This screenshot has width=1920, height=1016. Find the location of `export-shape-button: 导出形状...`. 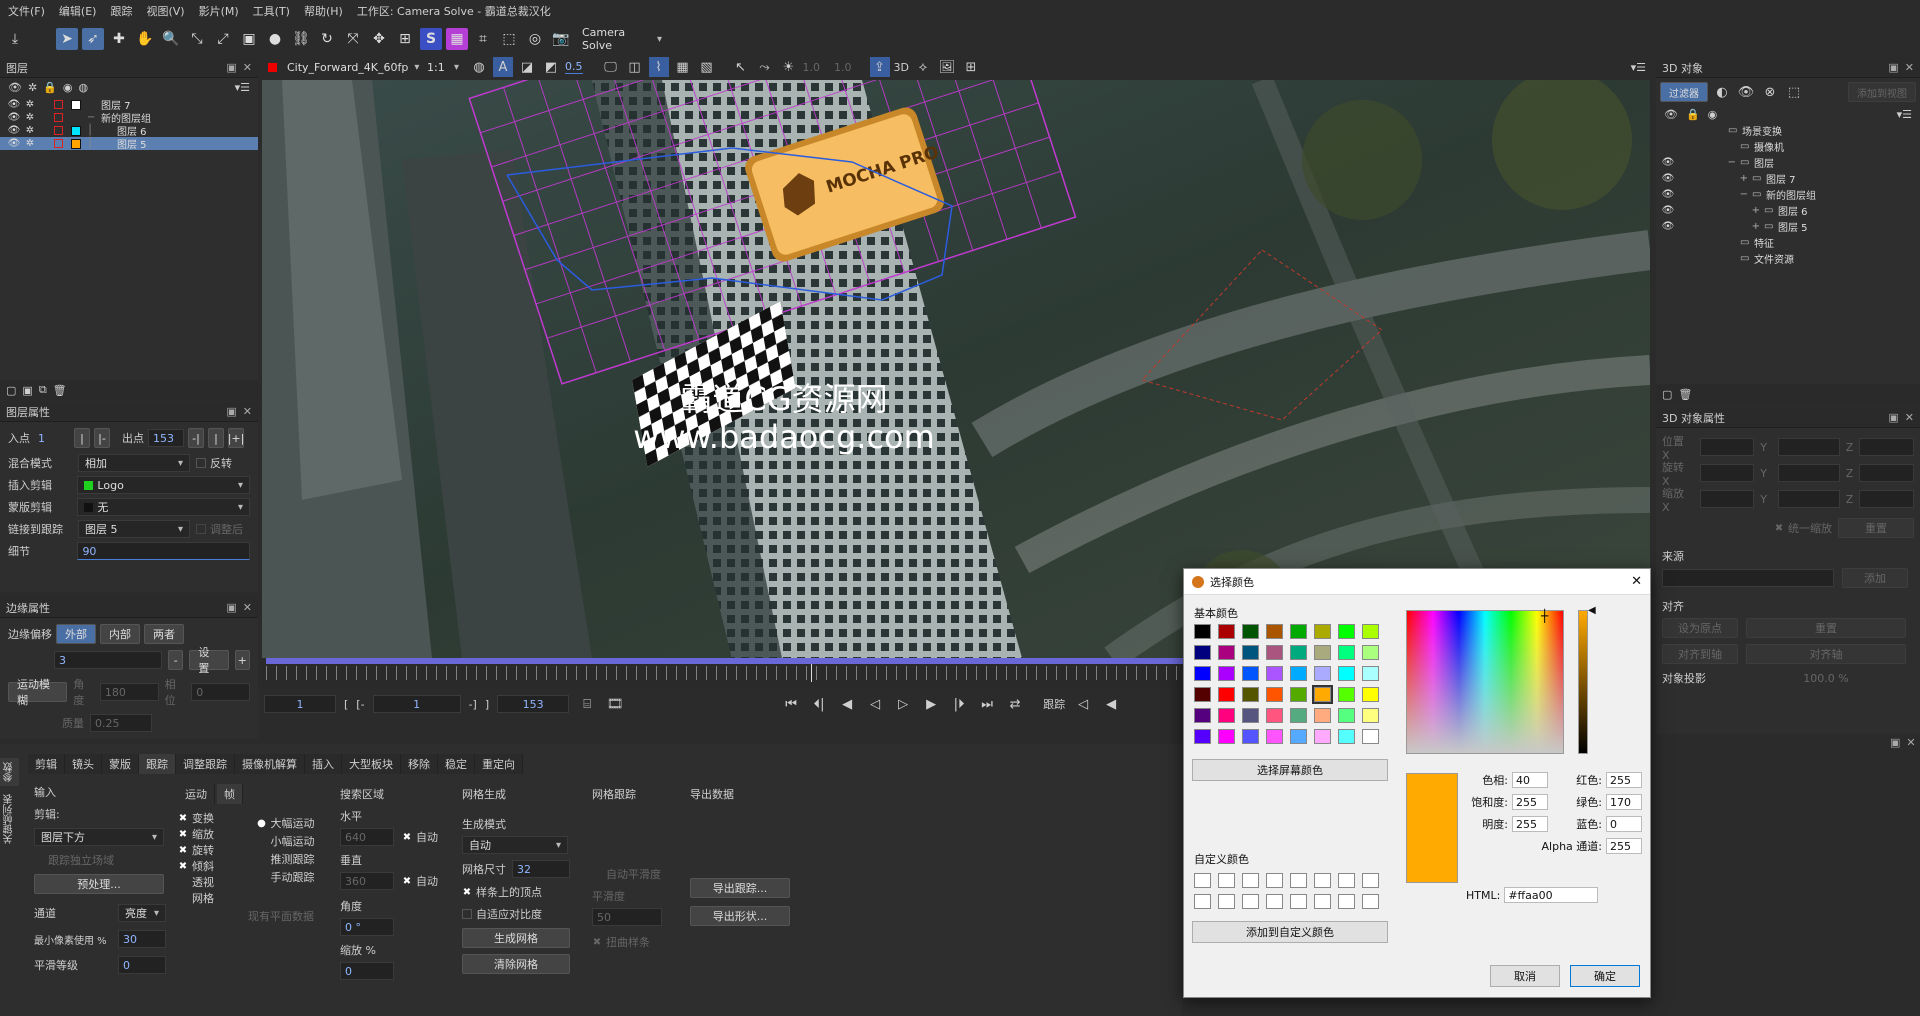

export-shape-button: 导出形状... is located at coordinates (740, 916).